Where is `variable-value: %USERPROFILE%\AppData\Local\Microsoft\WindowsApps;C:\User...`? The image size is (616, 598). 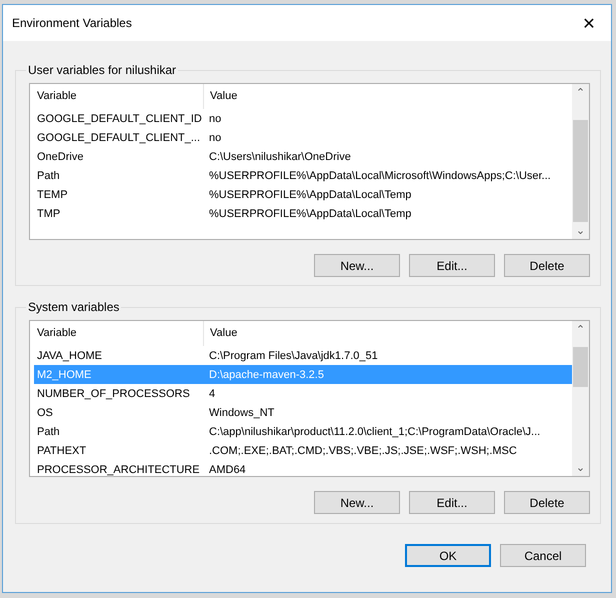 variable-value: %USERPROFILE%\AppData\Local\Microsoft\WindowsApps;C:\User... is located at coordinates (379, 176).